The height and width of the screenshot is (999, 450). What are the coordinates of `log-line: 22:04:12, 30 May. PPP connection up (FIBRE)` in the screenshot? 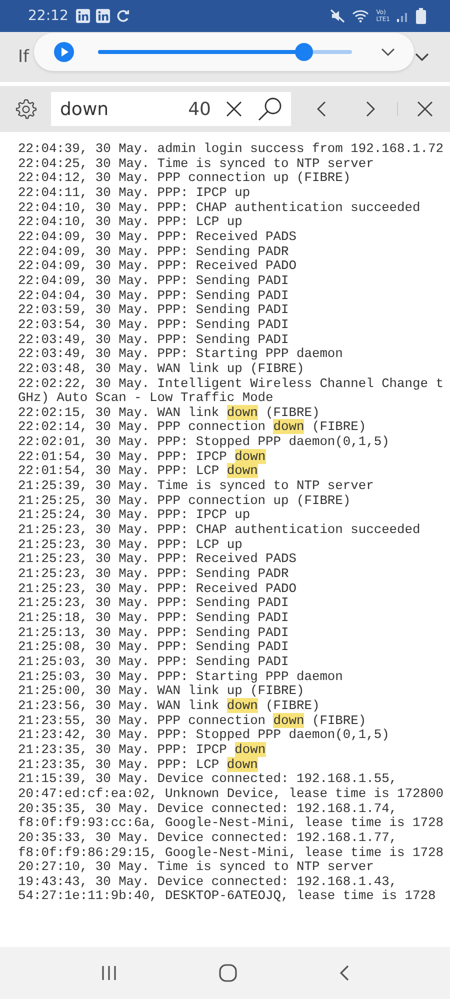 It's located at (184, 178).